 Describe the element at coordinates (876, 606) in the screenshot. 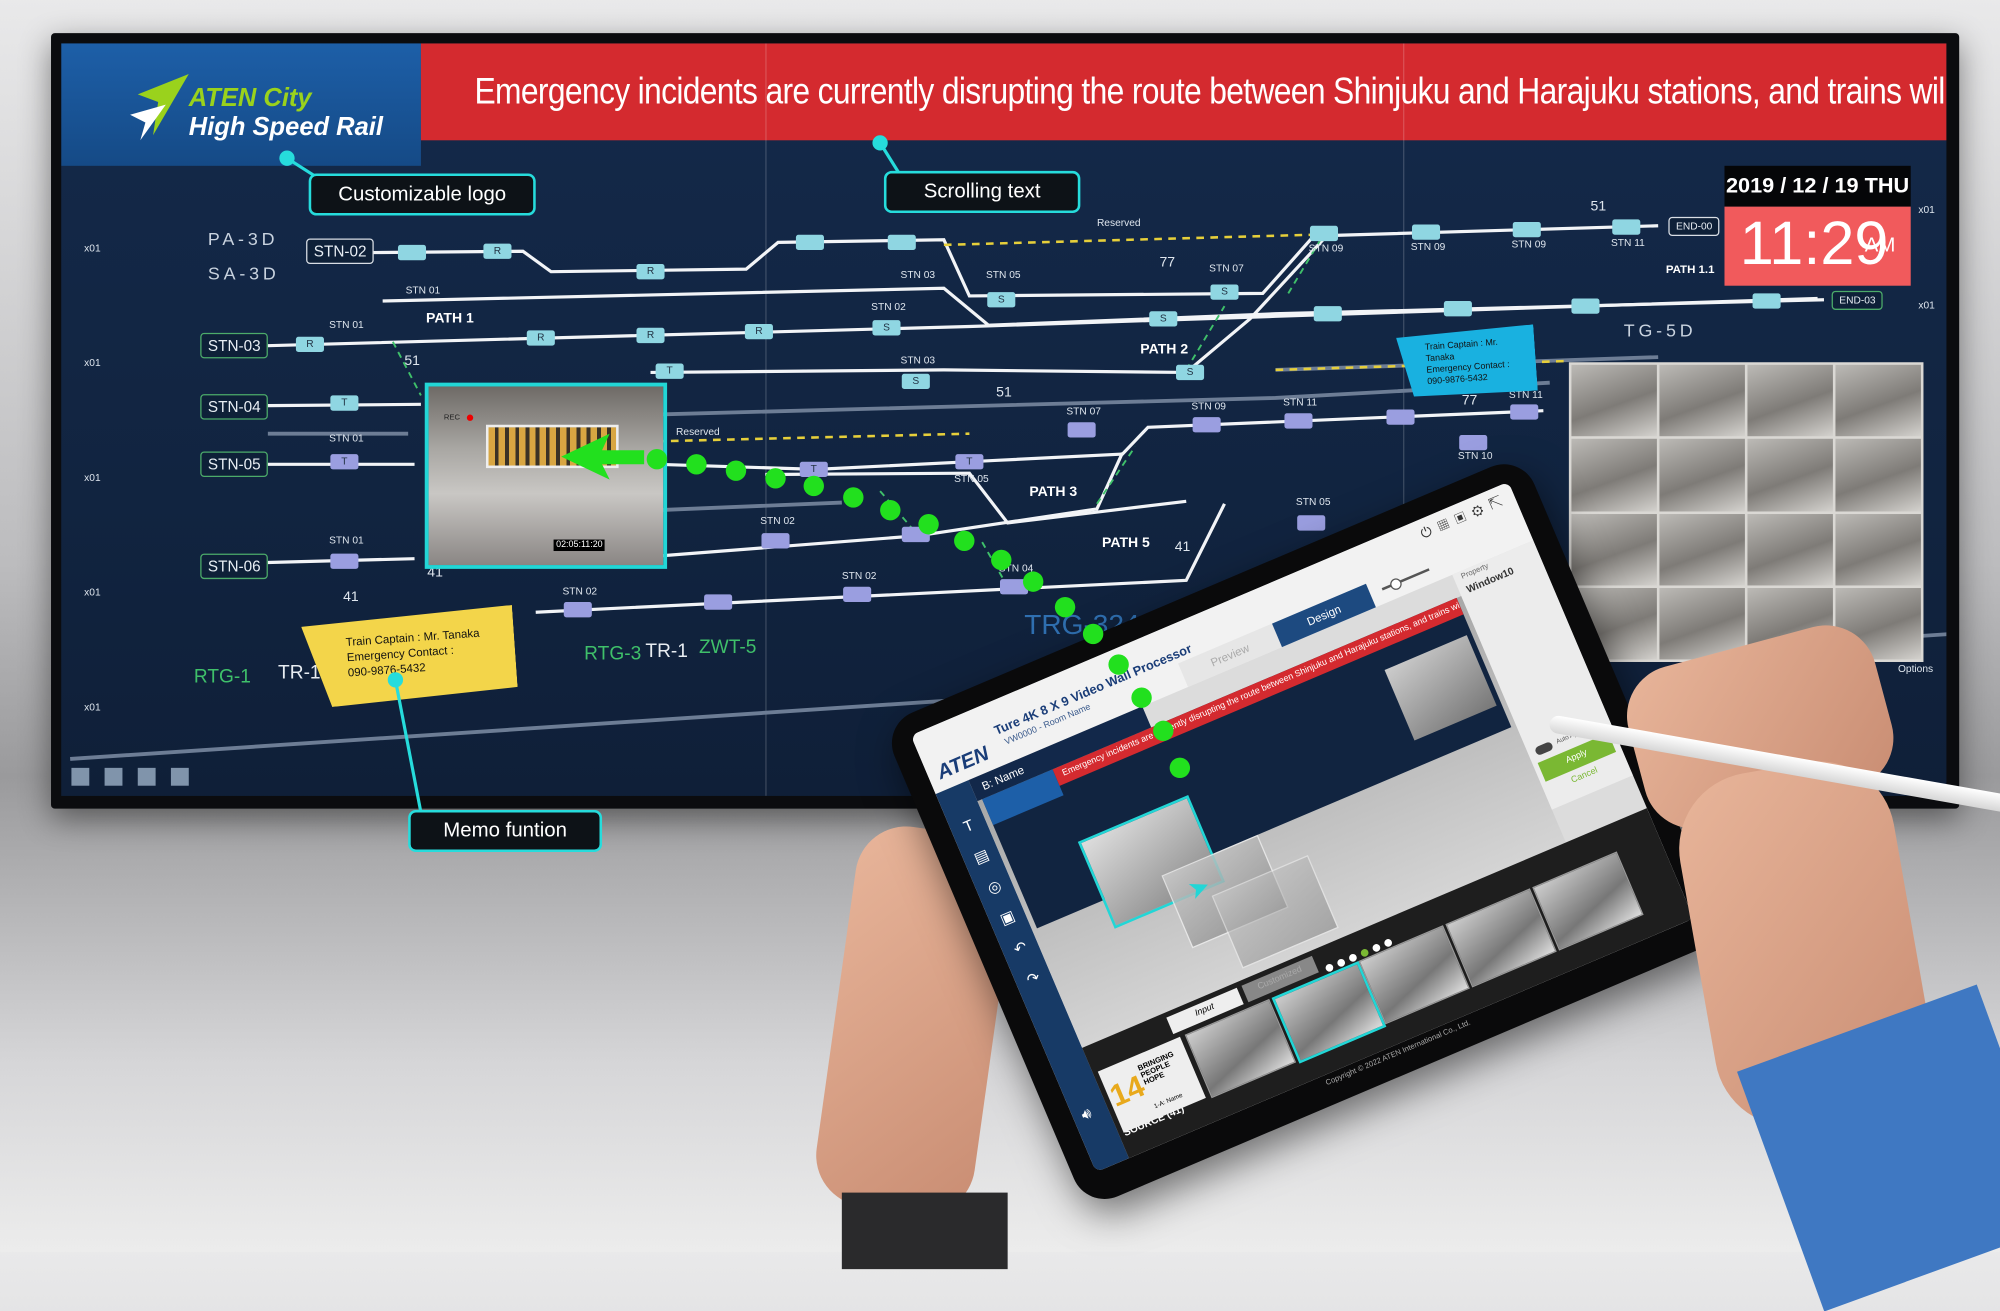

I see `drag-path` at that location.